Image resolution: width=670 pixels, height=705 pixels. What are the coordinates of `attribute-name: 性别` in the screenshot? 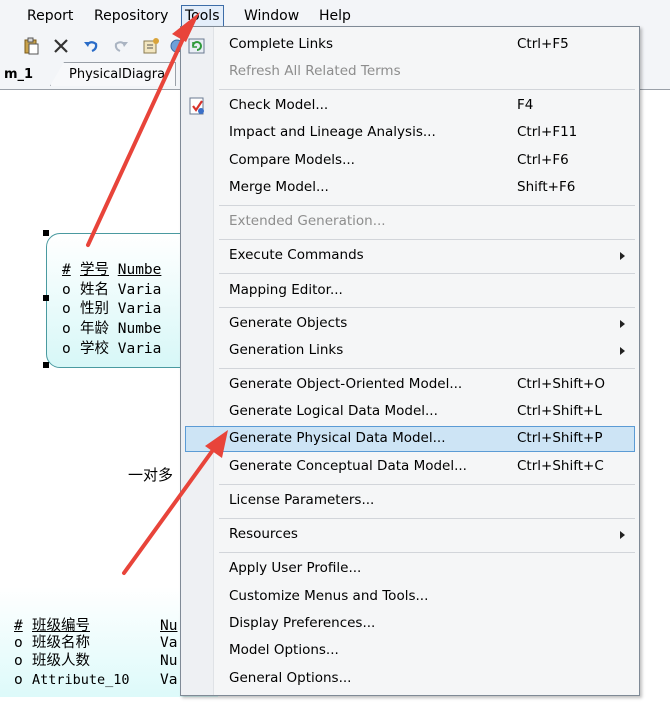 It's located at (94, 309).